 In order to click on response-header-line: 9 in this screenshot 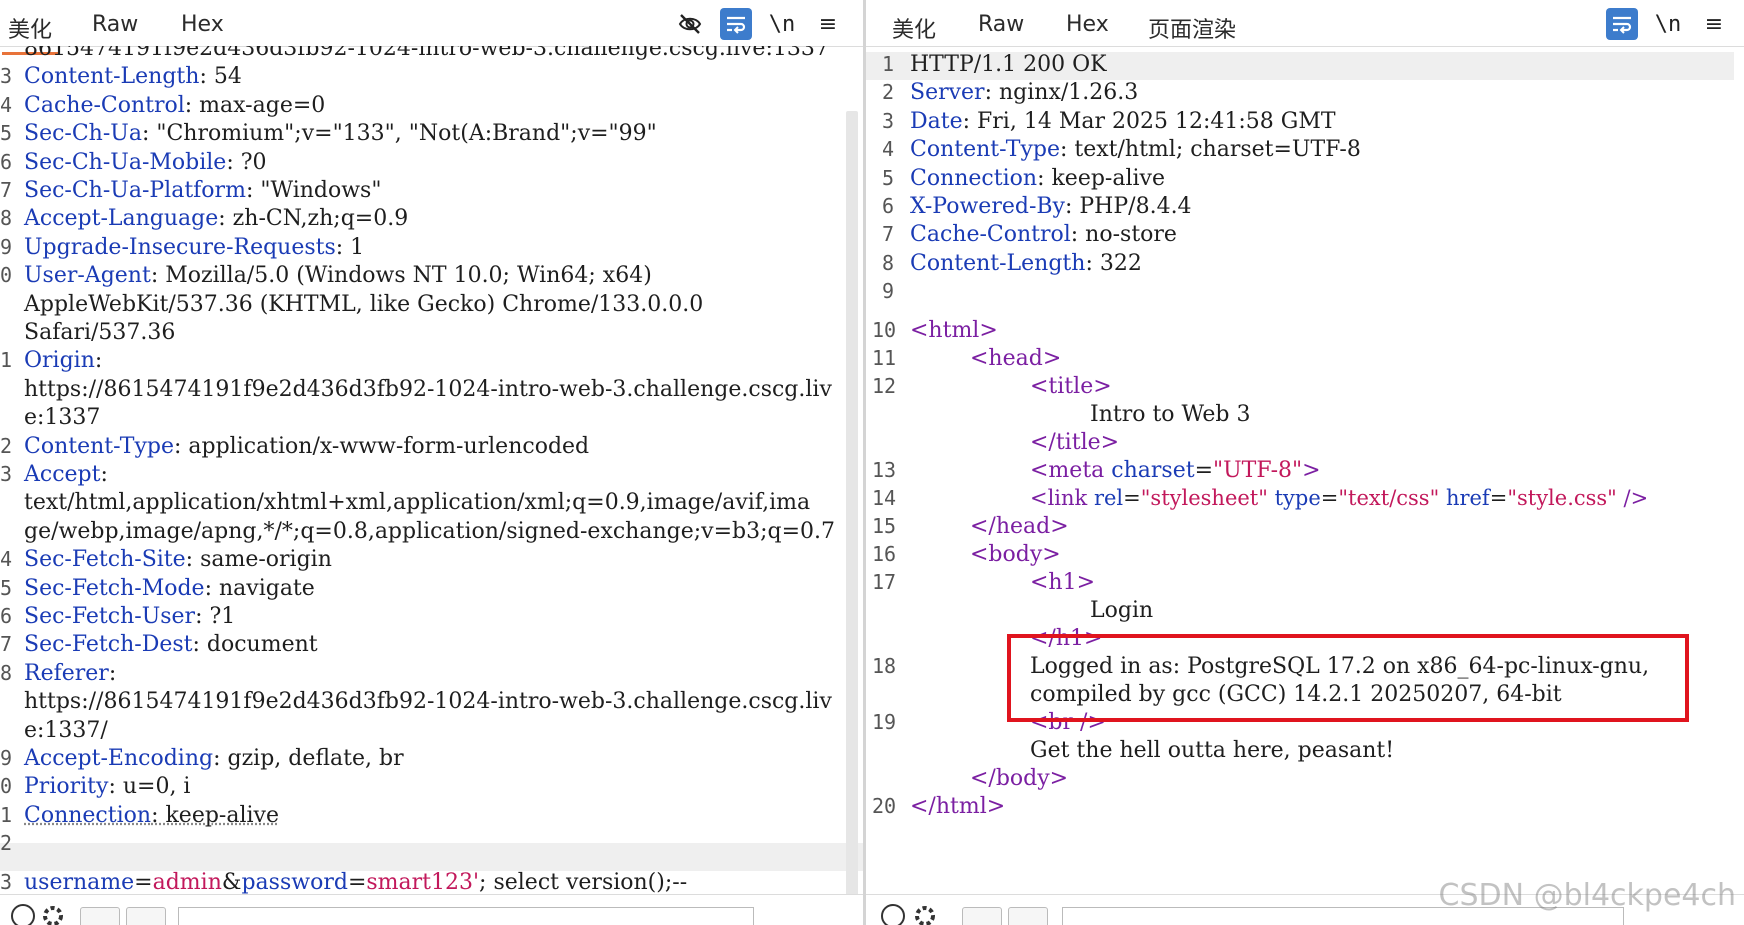, I will do `click(888, 291)`.